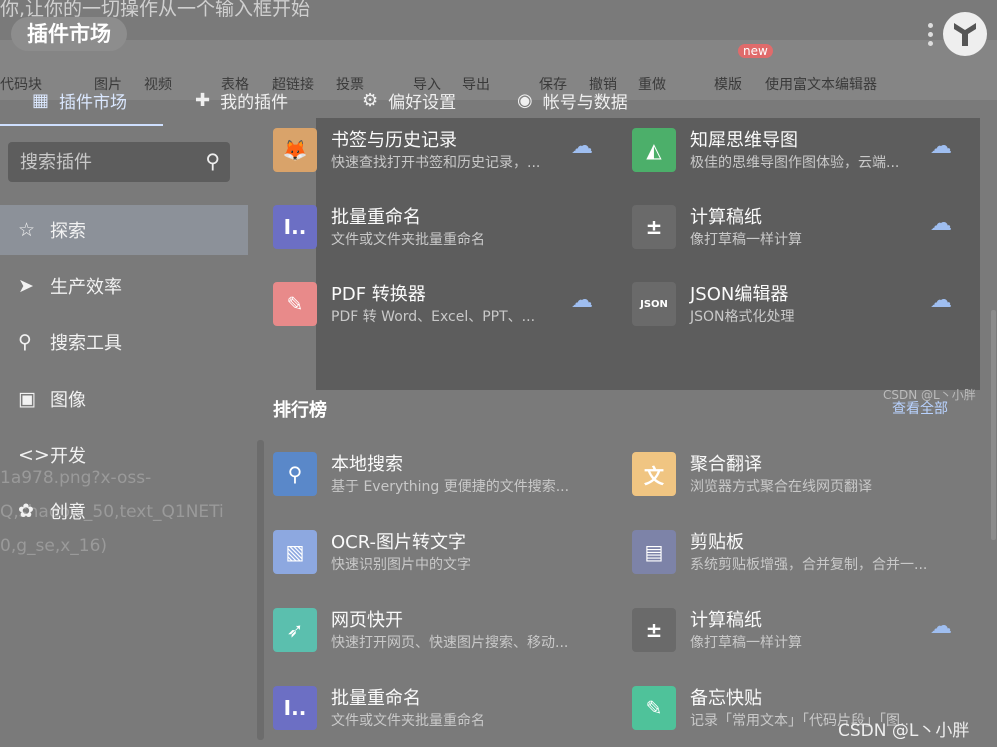  I want to click on plugin-search: ⚲, so click(119, 162).